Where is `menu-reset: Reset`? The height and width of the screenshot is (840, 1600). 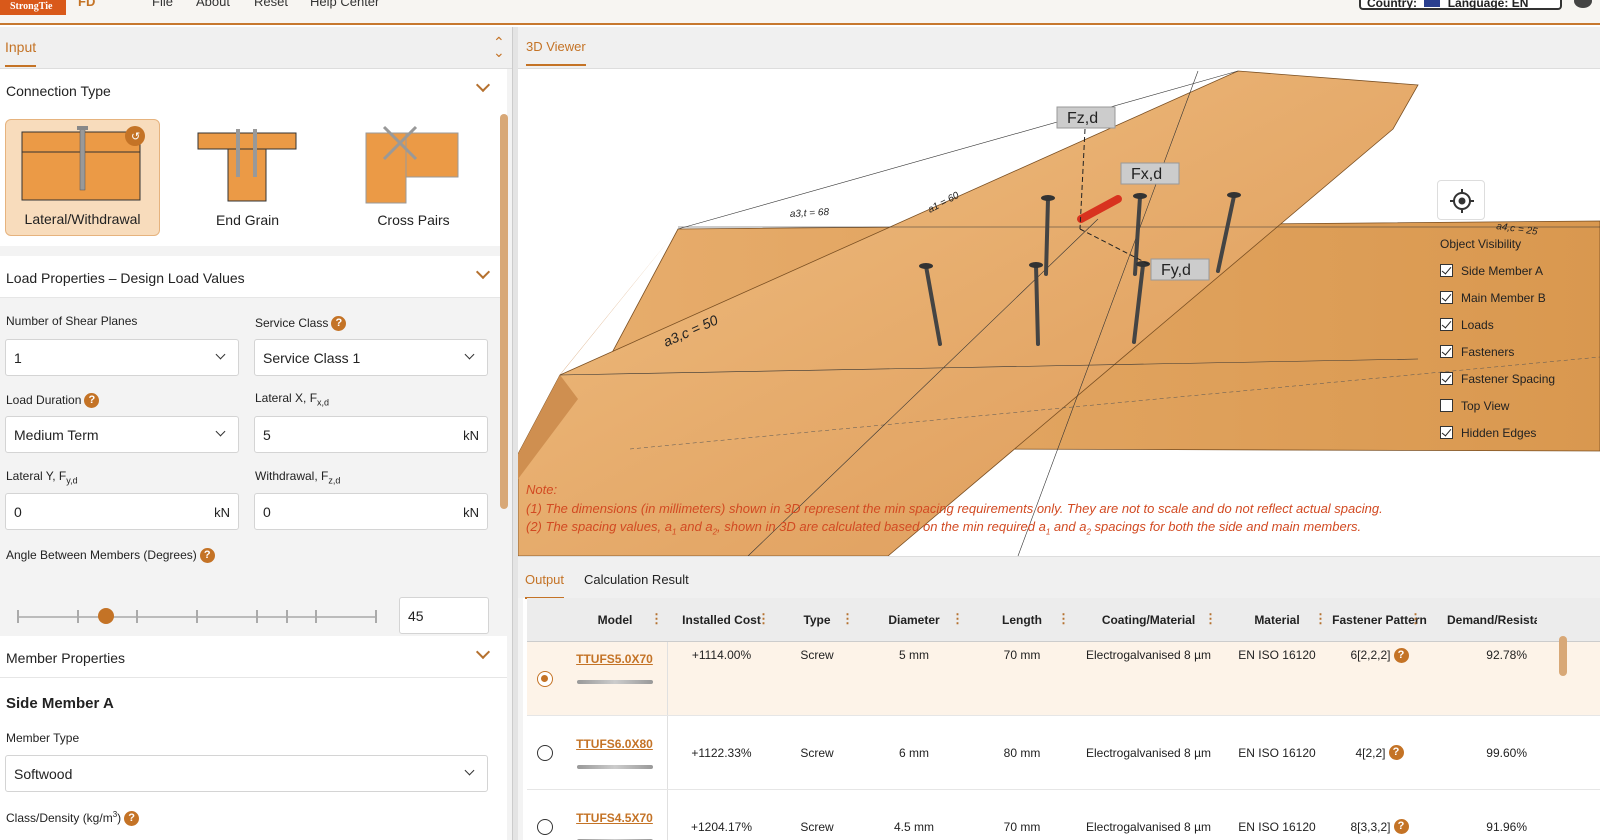
menu-reset: Reset is located at coordinates (271, 4).